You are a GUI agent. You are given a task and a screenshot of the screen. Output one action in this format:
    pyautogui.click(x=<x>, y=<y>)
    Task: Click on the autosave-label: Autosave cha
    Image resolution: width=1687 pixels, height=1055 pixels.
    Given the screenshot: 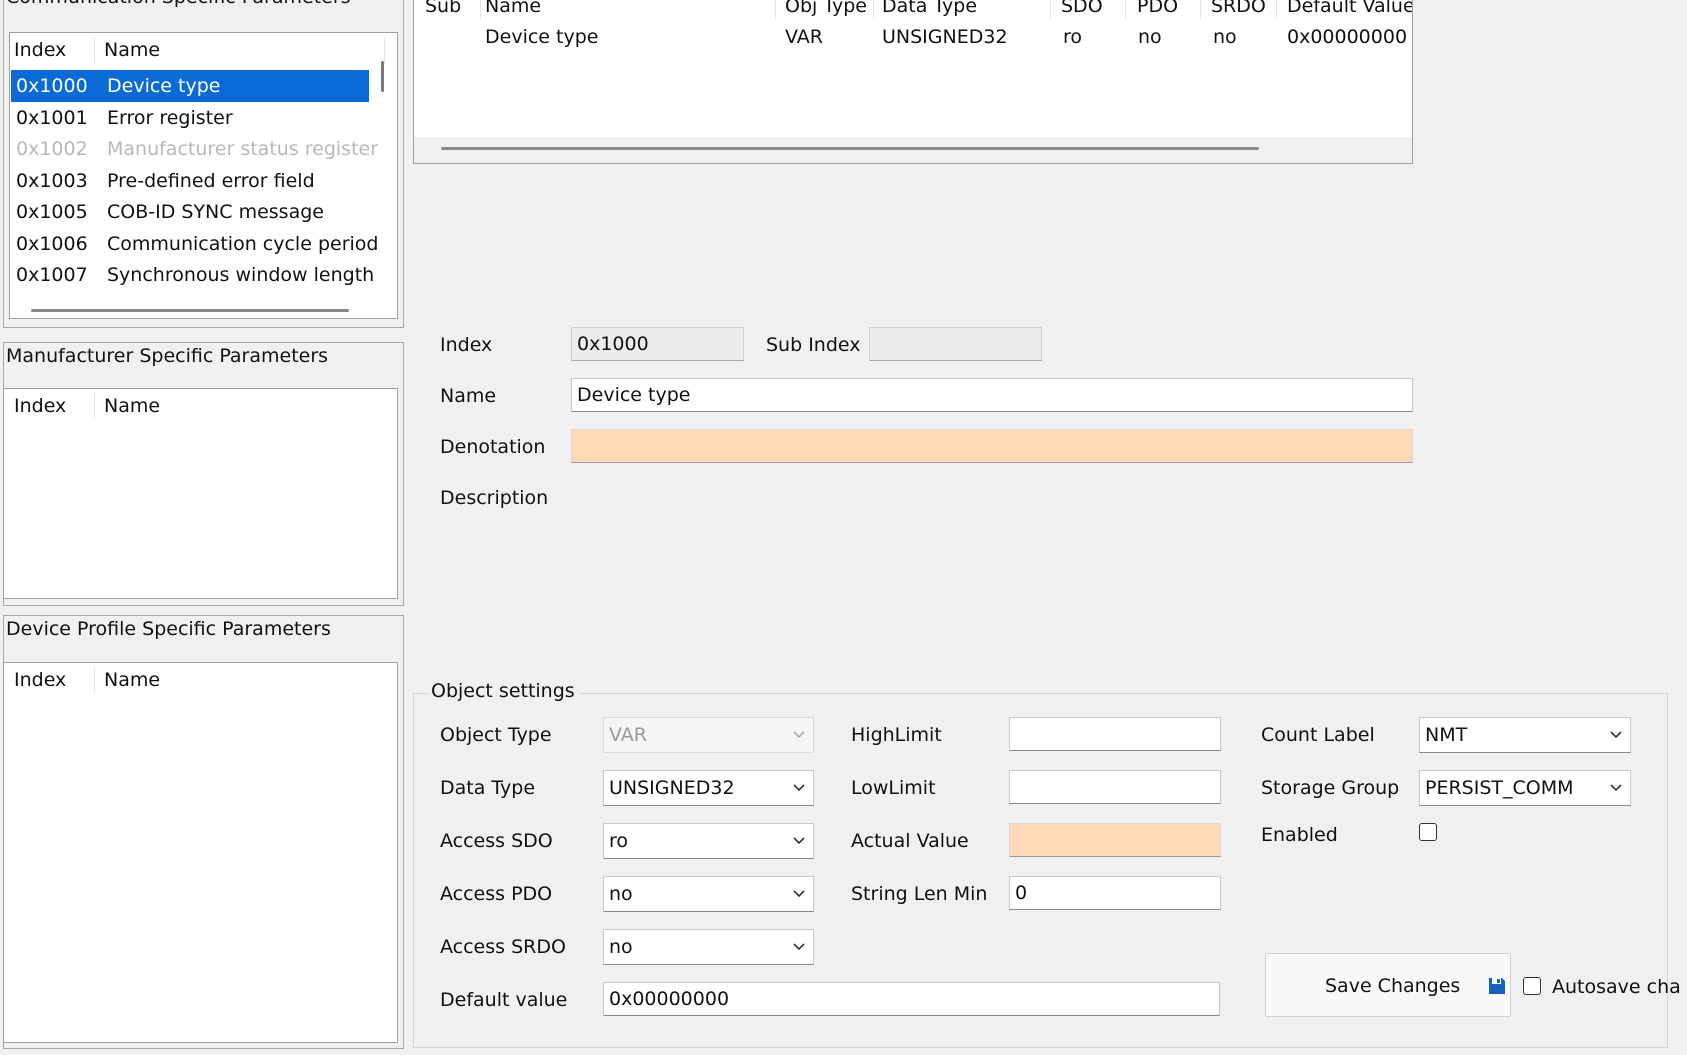 What is the action you would take?
    pyautogui.click(x=1616, y=987)
    